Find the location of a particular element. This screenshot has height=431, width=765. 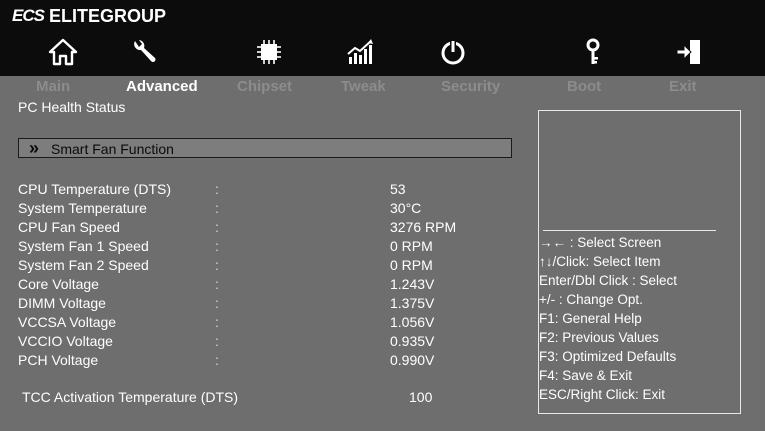

reading-value: 1.056V is located at coordinates (412, 322).